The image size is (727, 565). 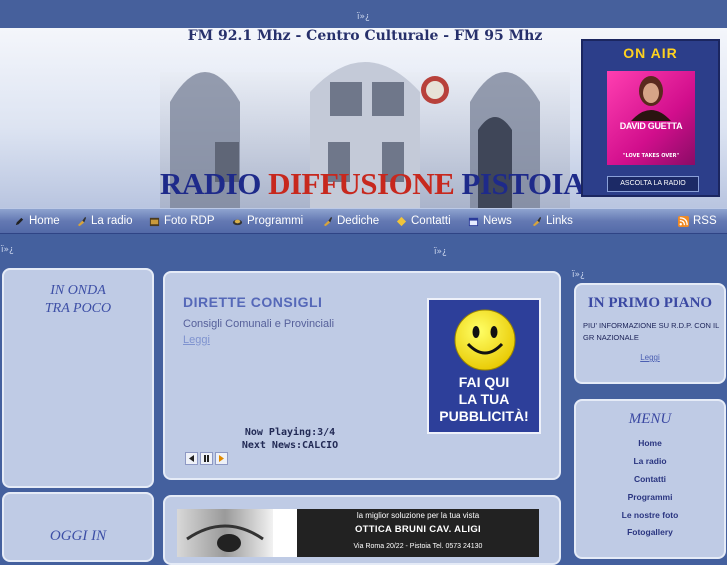 What do you see at coordinates (473, 221) in the screenshot?
I see `calendar-icon` at bounding box center [473, 221].